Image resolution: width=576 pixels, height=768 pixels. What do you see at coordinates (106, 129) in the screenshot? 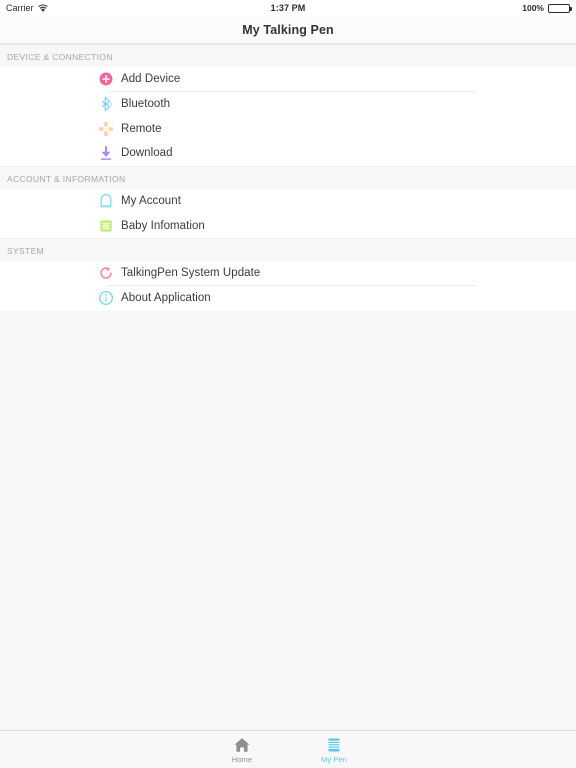
I see `remote-dpad-icon` at bounding box center [106, 129].